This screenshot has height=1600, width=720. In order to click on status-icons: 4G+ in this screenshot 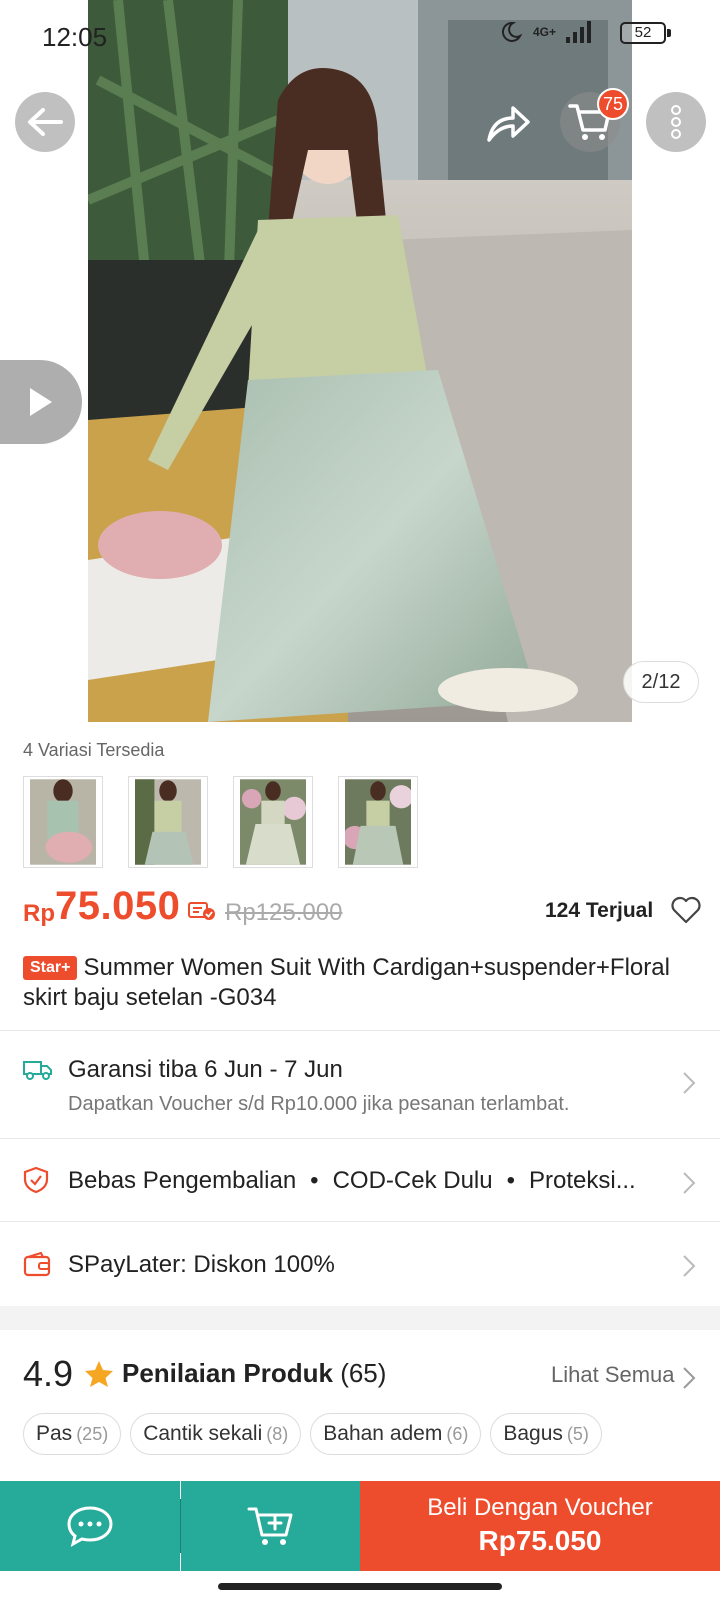, I will do `click(545, 32)`.